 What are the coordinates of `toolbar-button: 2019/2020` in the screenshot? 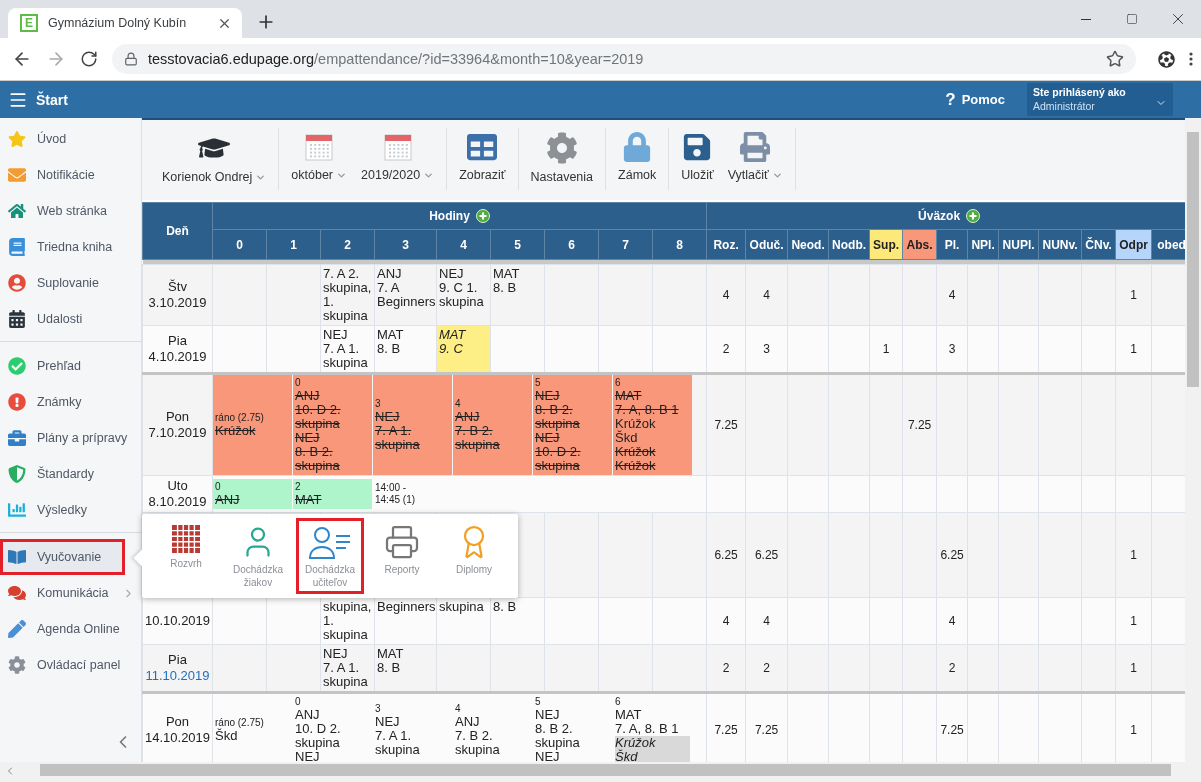 It's located at (398, 159).